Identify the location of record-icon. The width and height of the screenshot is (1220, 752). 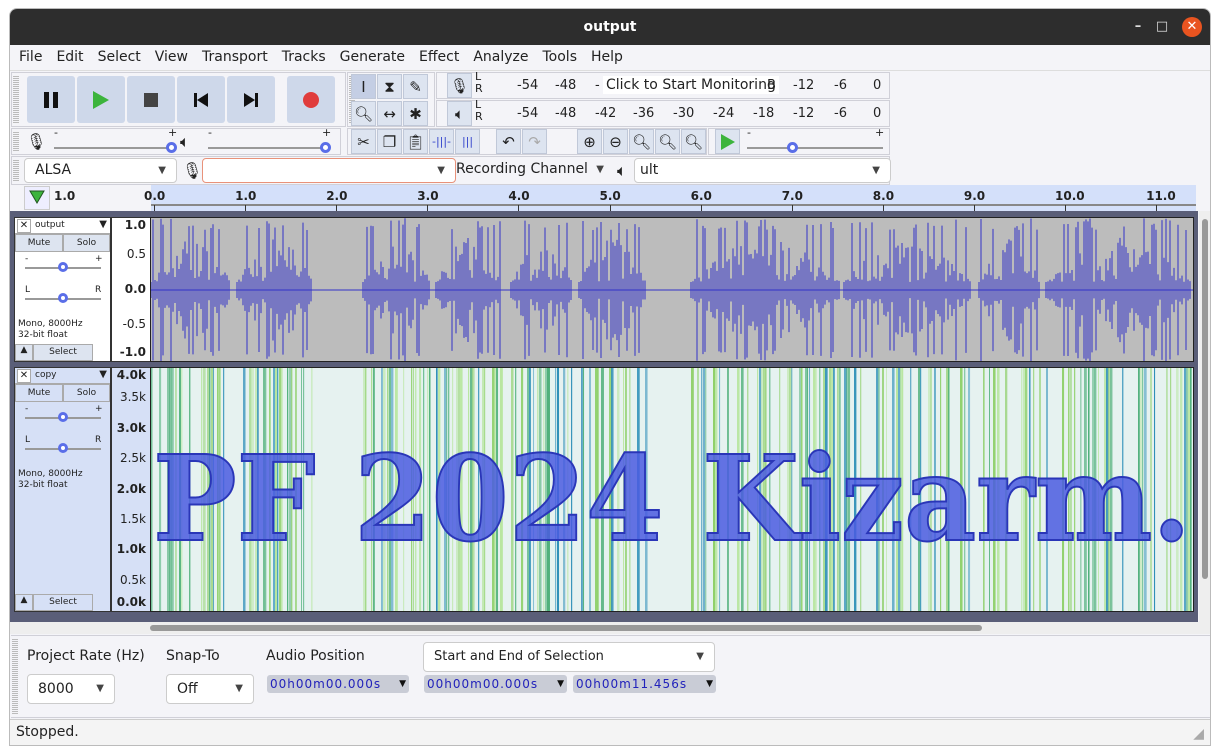
(311, 99).